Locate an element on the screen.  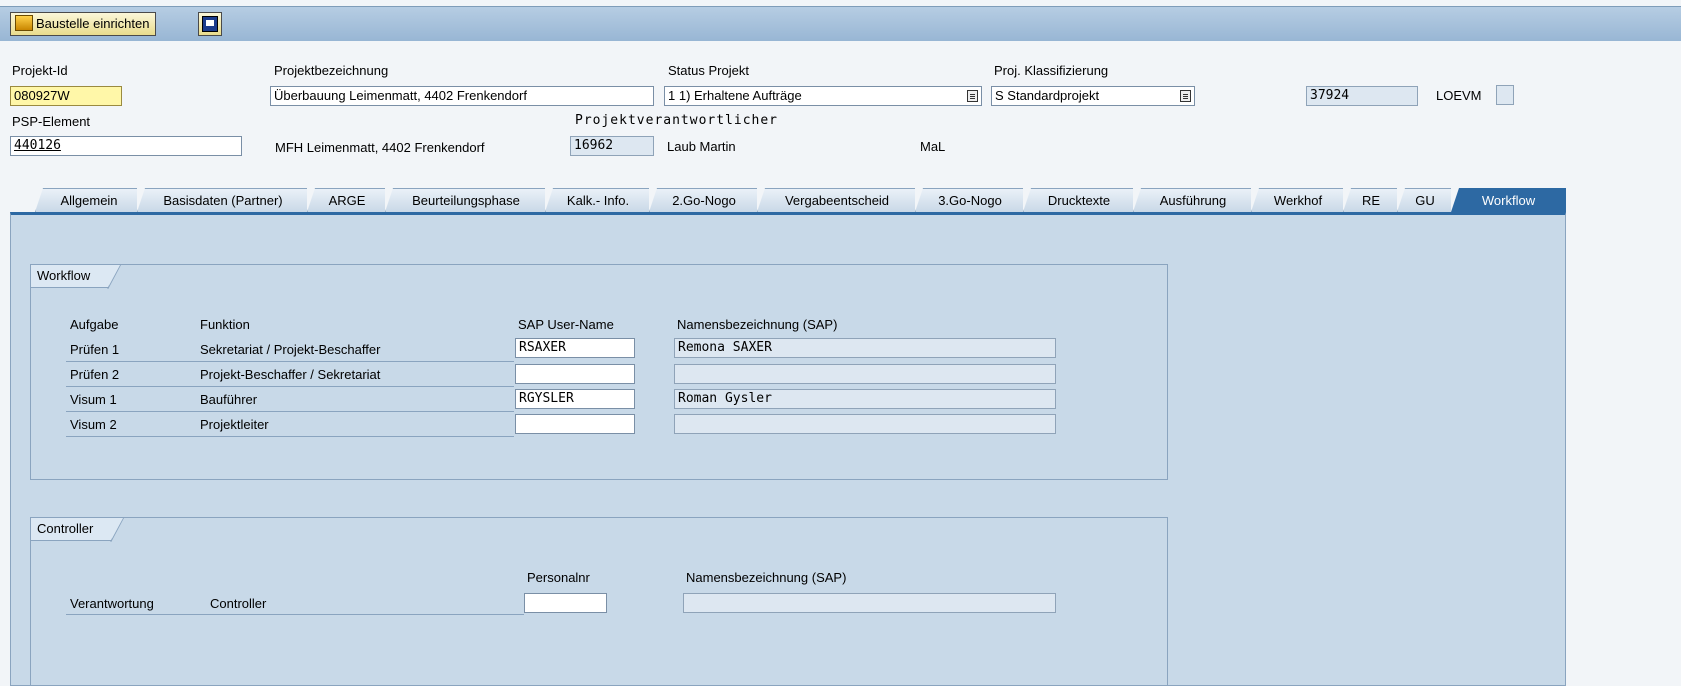
psp-description: MFH Leimenmatt, 4402 Frenkendorf is located at coordinates (380, 147).